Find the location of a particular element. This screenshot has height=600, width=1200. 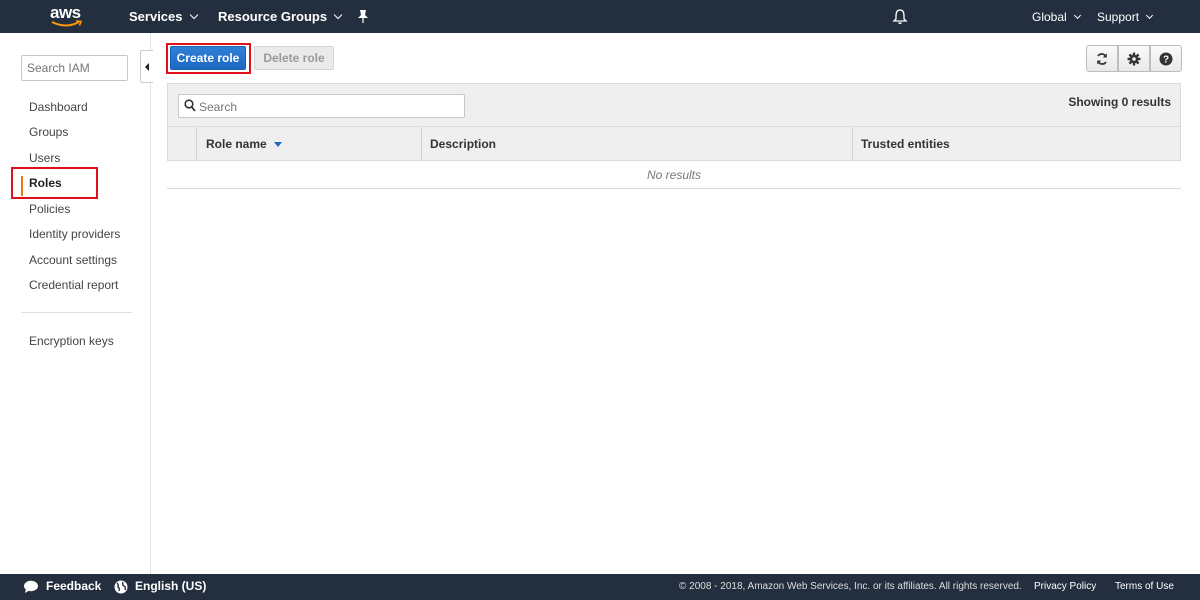

privacy-policy-link: Privacy Policy is located at coordinates (1065, 586).